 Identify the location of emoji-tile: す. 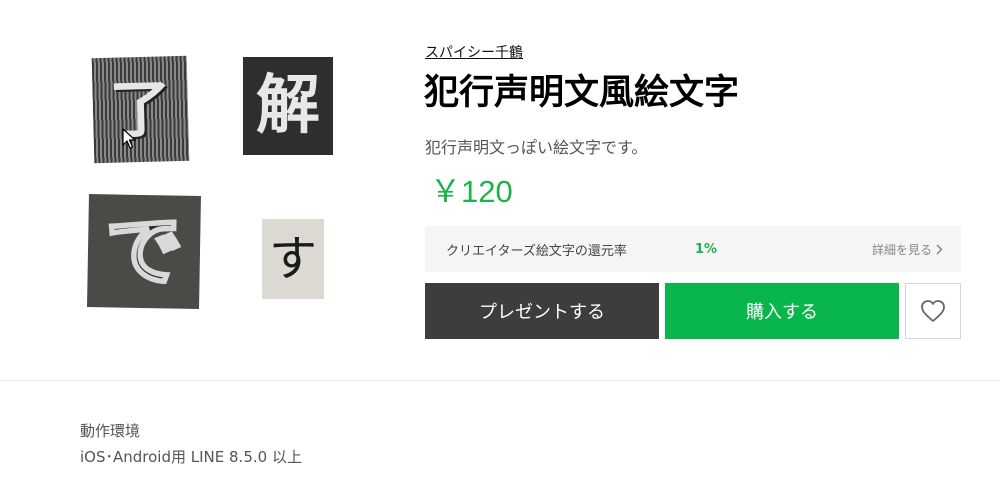
(293, 259).